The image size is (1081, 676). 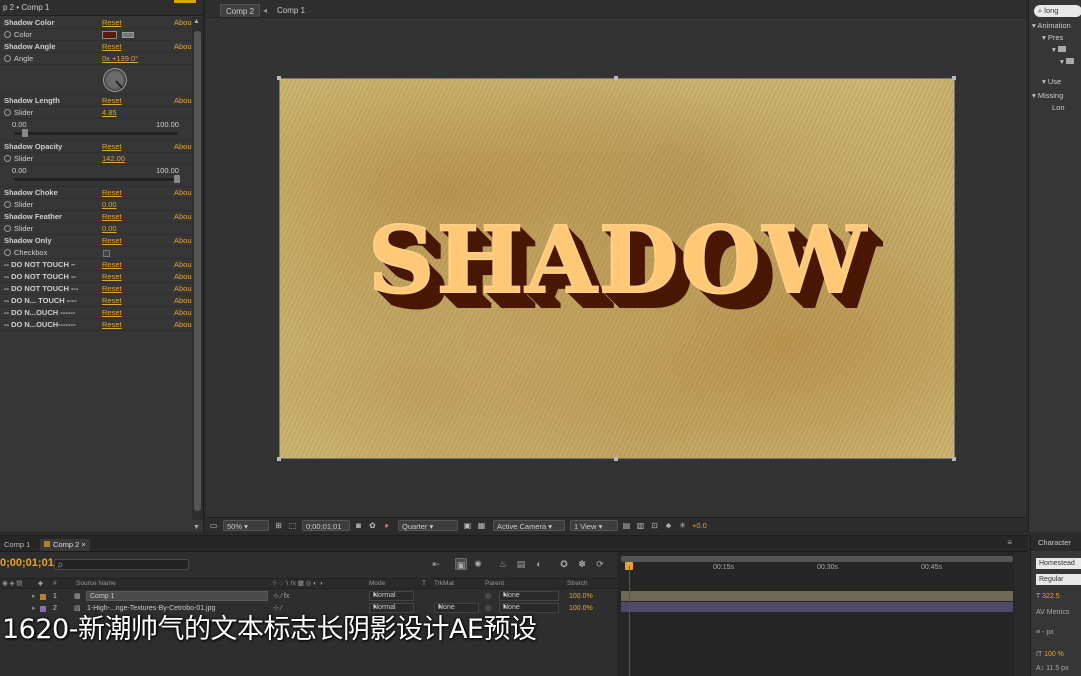 What do you see at coordinates (577, 584) in the screenshot?
I see `stretch-header: Stretch` at bounding box center [577, 584].